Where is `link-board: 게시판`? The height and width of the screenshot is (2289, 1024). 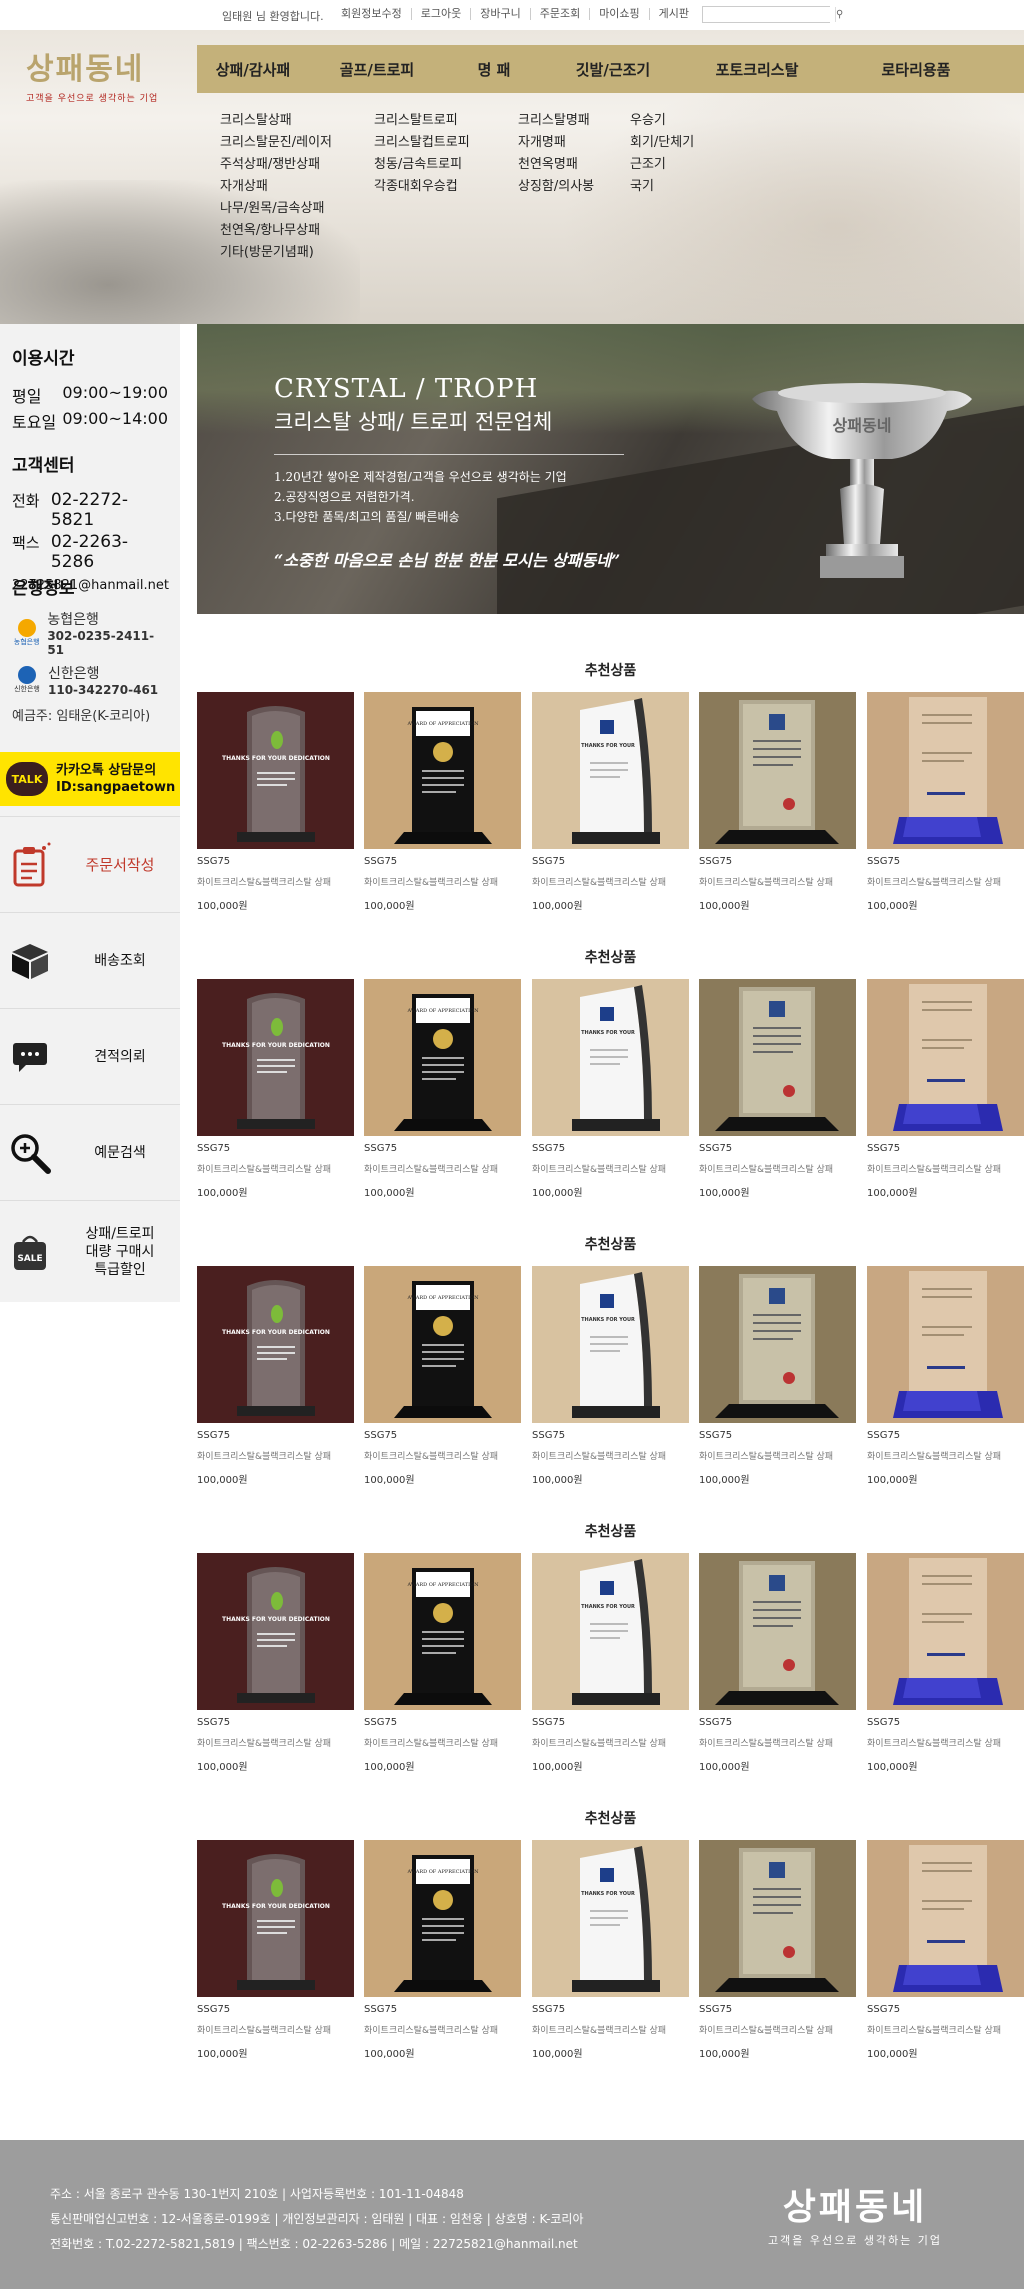
link-board: 게시판 is located at coordinates (673, 14).